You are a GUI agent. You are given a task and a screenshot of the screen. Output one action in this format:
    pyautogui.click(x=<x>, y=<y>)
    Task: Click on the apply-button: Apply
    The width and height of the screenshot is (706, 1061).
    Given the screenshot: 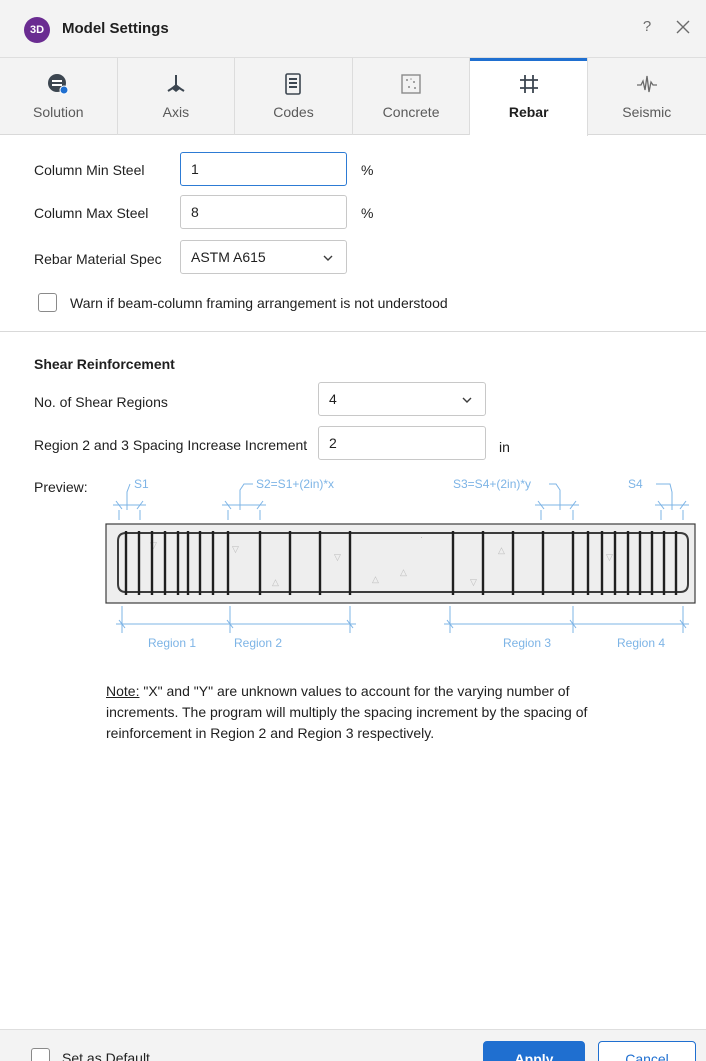 What is the action you would take?
    pyautogui.click(x=534, y=1051)
    